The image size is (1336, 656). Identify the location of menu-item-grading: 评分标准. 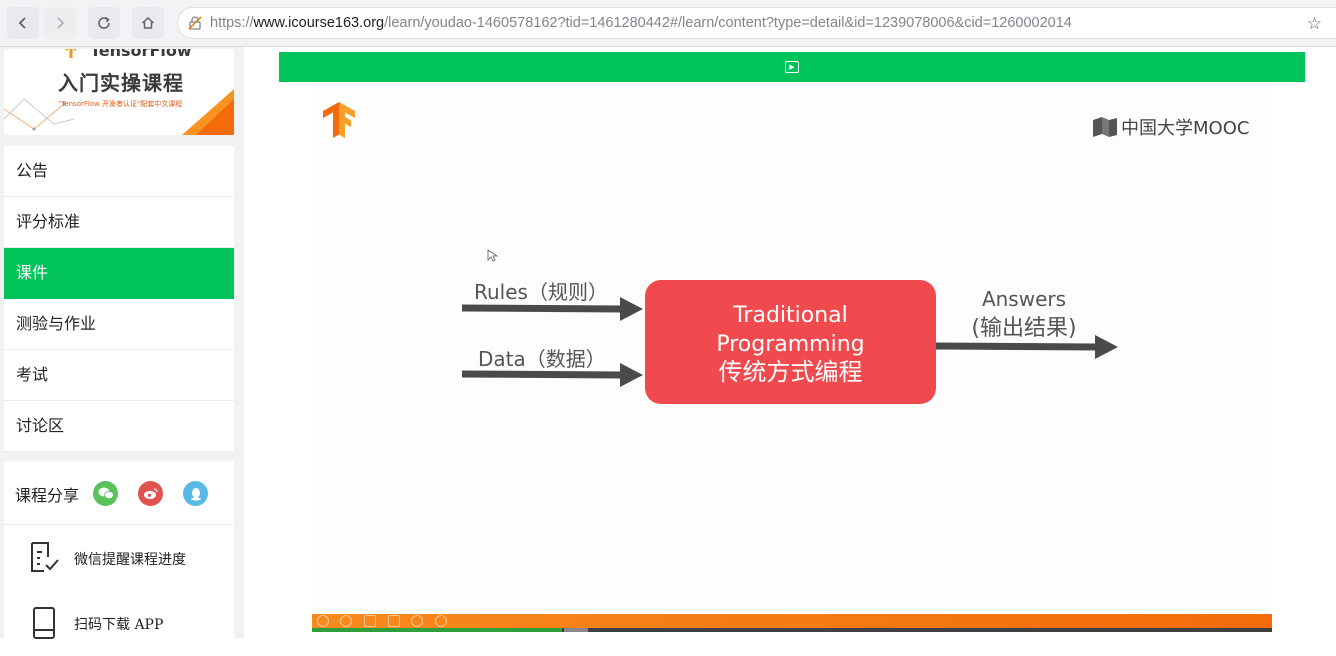
(119, 222).